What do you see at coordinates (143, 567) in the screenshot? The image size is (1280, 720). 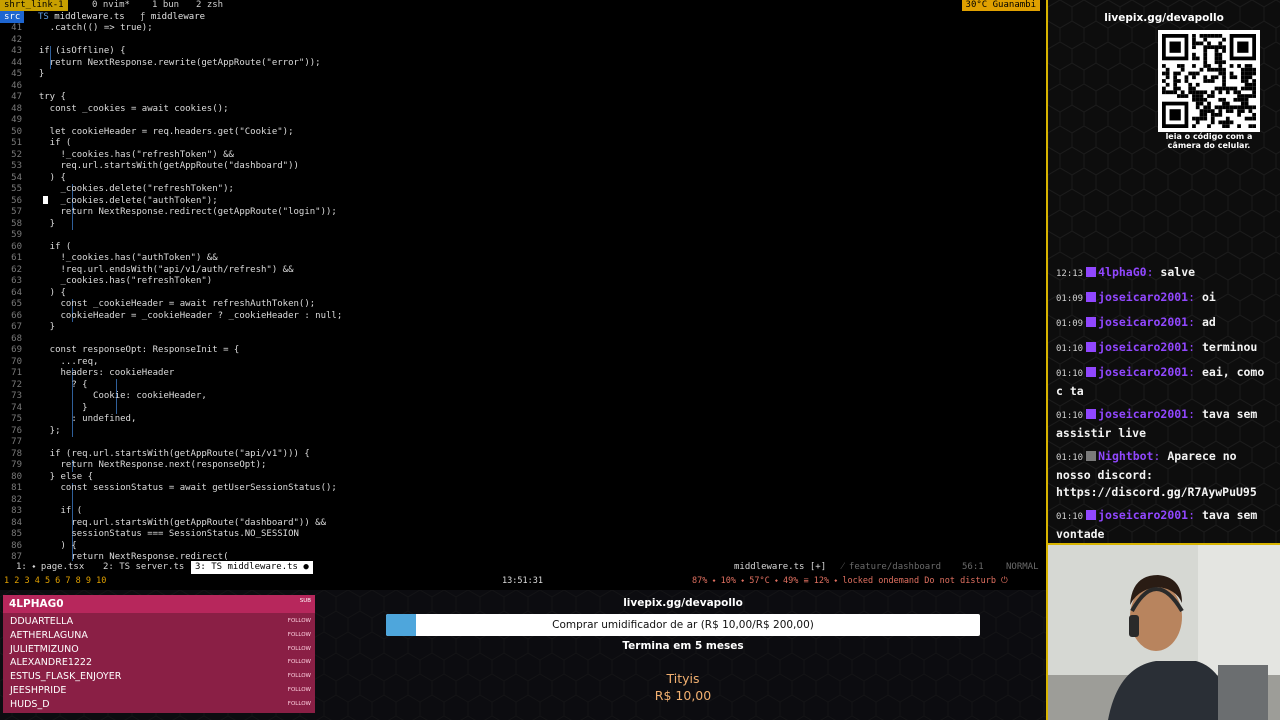 I see `buffer-tab-server: 2: TS server.ts` at bounding box center [143, 567].